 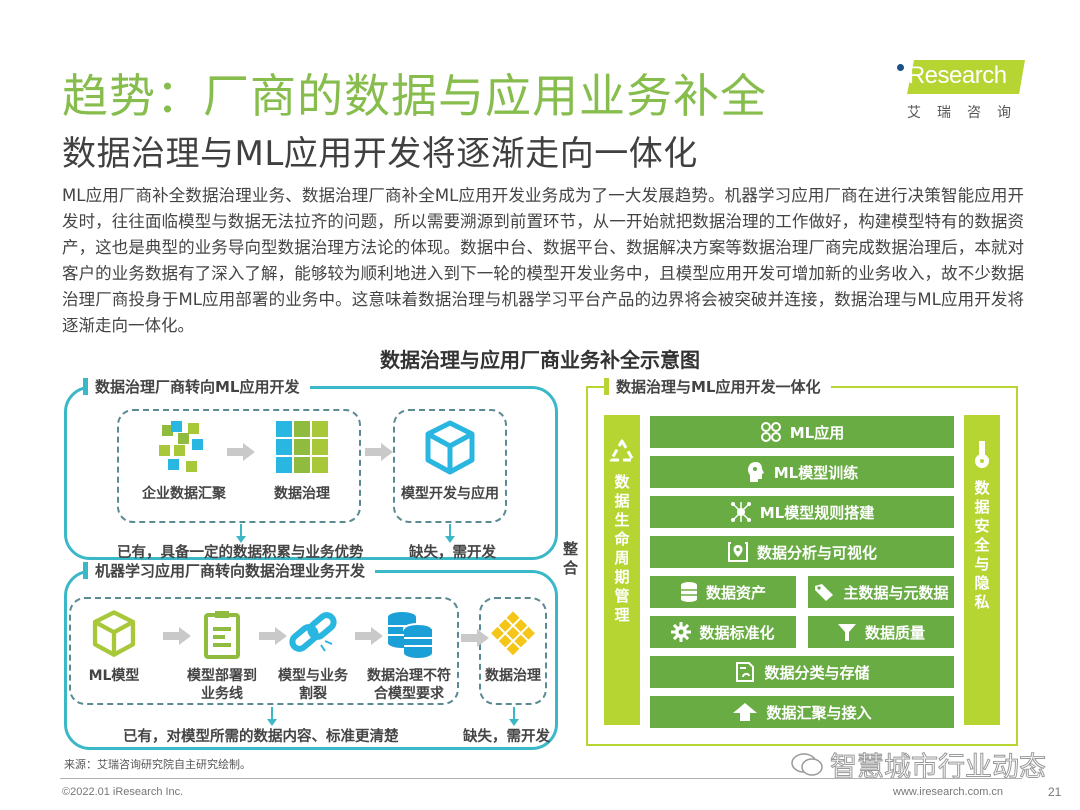 I want to click on page-number: 21, so click(x=1055, y=792).